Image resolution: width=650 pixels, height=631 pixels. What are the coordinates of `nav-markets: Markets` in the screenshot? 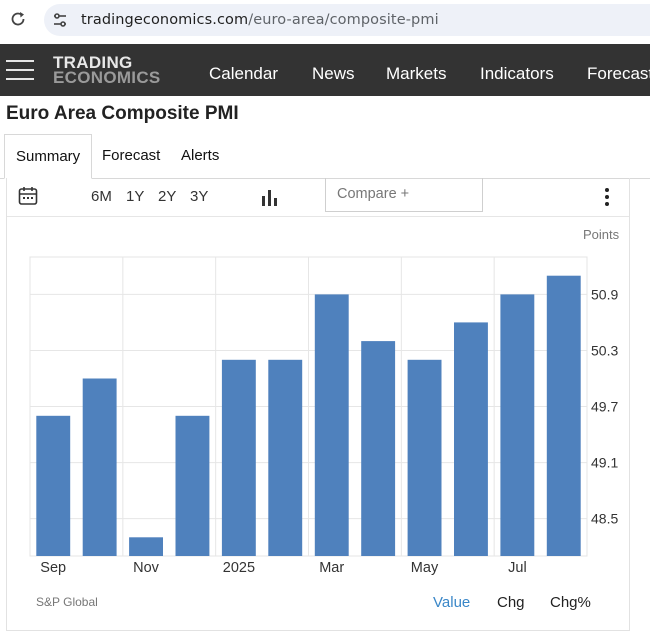 It's located at (416, 74).